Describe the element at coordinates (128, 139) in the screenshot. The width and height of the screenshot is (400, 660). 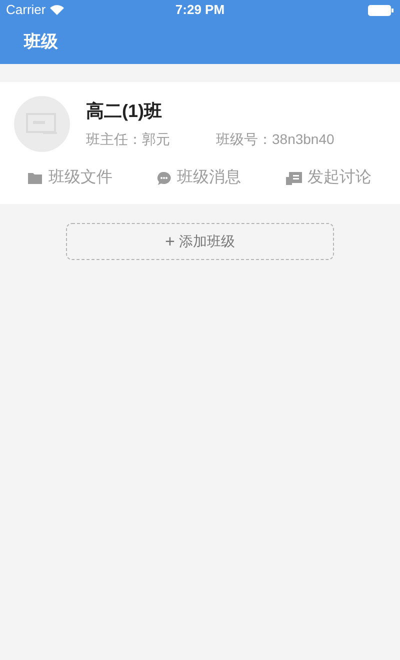
I see `teacher-label: 班主任：郭元` at that location.